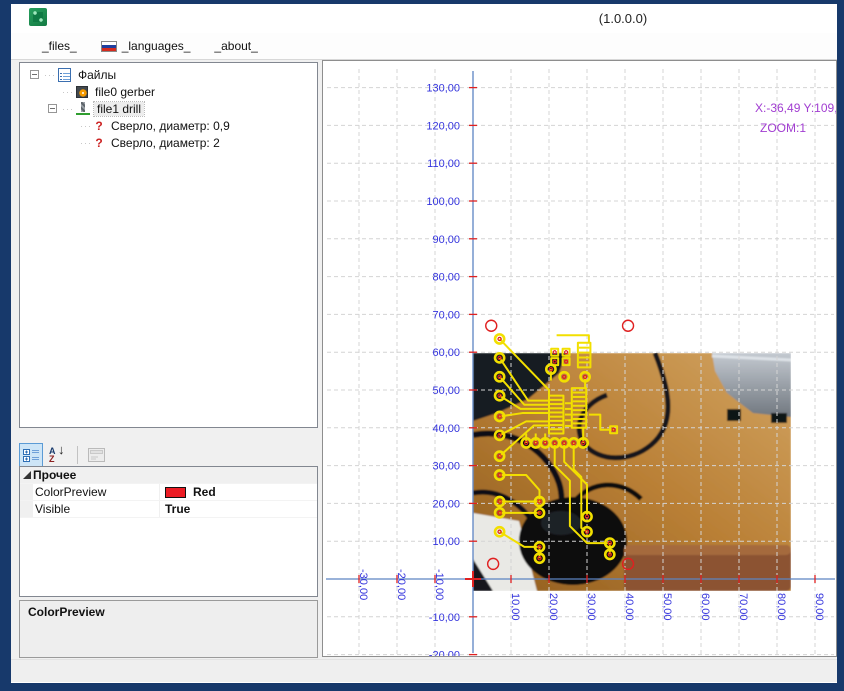 This screenshot has width=844, height=691. Describe the element at coordinates (168, 629) in the screenshot. I see `property-description-panel: ColorPreview` at that location.